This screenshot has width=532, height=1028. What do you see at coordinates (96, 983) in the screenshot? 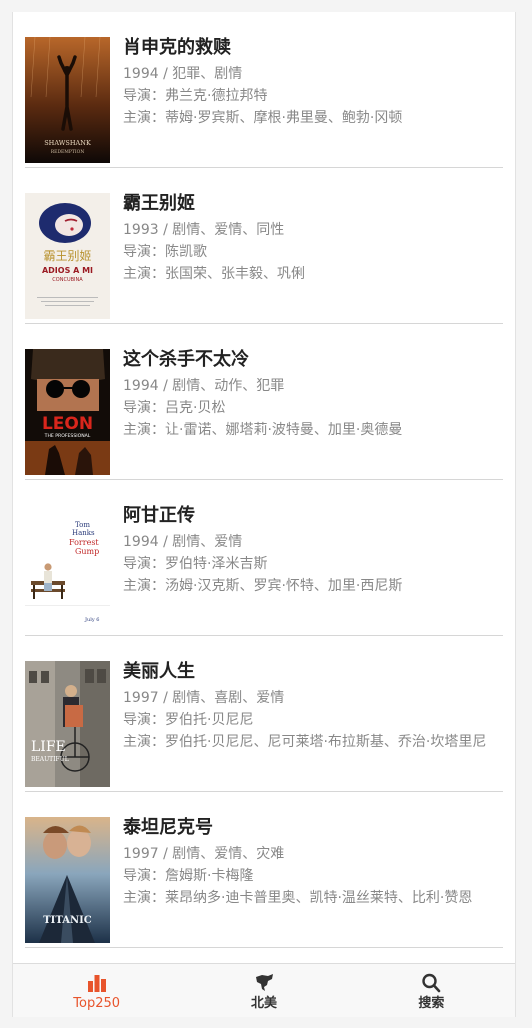
I see `bar-chart-icon` at bounding box center [96, 983].